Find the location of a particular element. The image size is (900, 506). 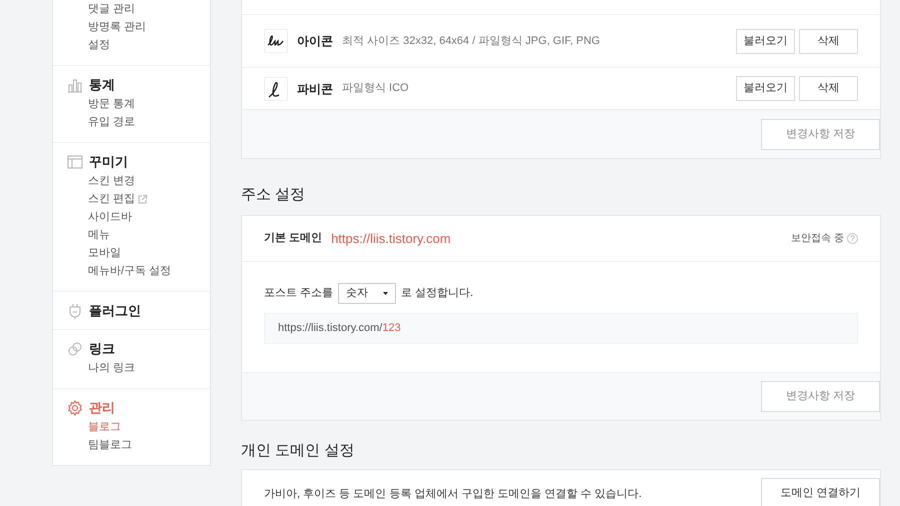

sidebar-item: 메뉴바/구독 설정 is located at coordinates (130, 271).